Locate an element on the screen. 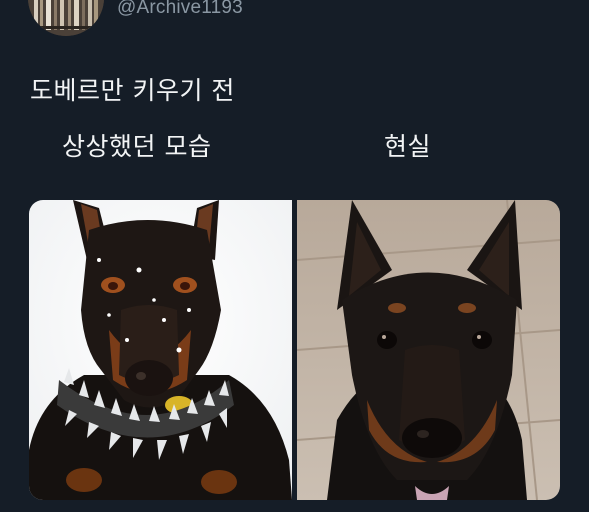 This screenshot has width=589, height=512. avatar-bookshelf-icon is located at coordinates (66, 18).